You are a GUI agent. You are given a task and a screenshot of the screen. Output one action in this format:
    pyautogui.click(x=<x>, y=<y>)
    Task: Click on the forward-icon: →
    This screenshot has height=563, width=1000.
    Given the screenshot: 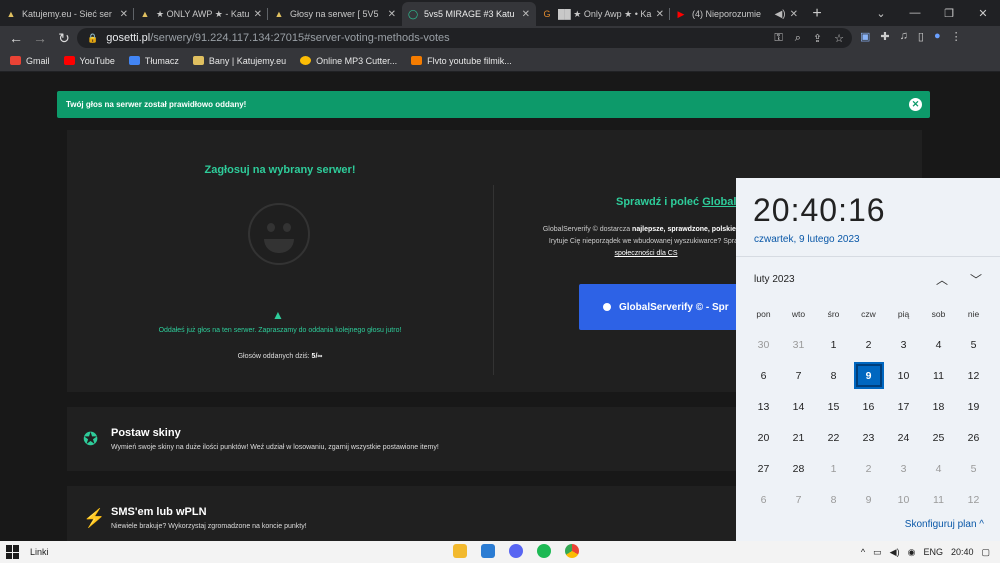 What is the action you would take?
    pyautogui.click(x=40, y=38)
    